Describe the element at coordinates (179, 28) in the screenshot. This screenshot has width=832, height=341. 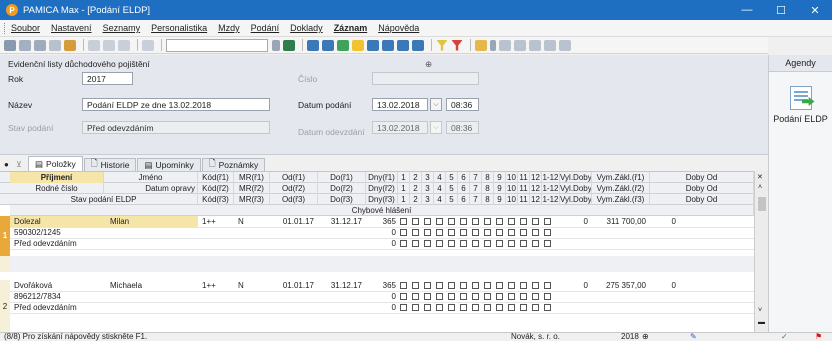
I see `menu-personalistika: Personalistika` at that location.